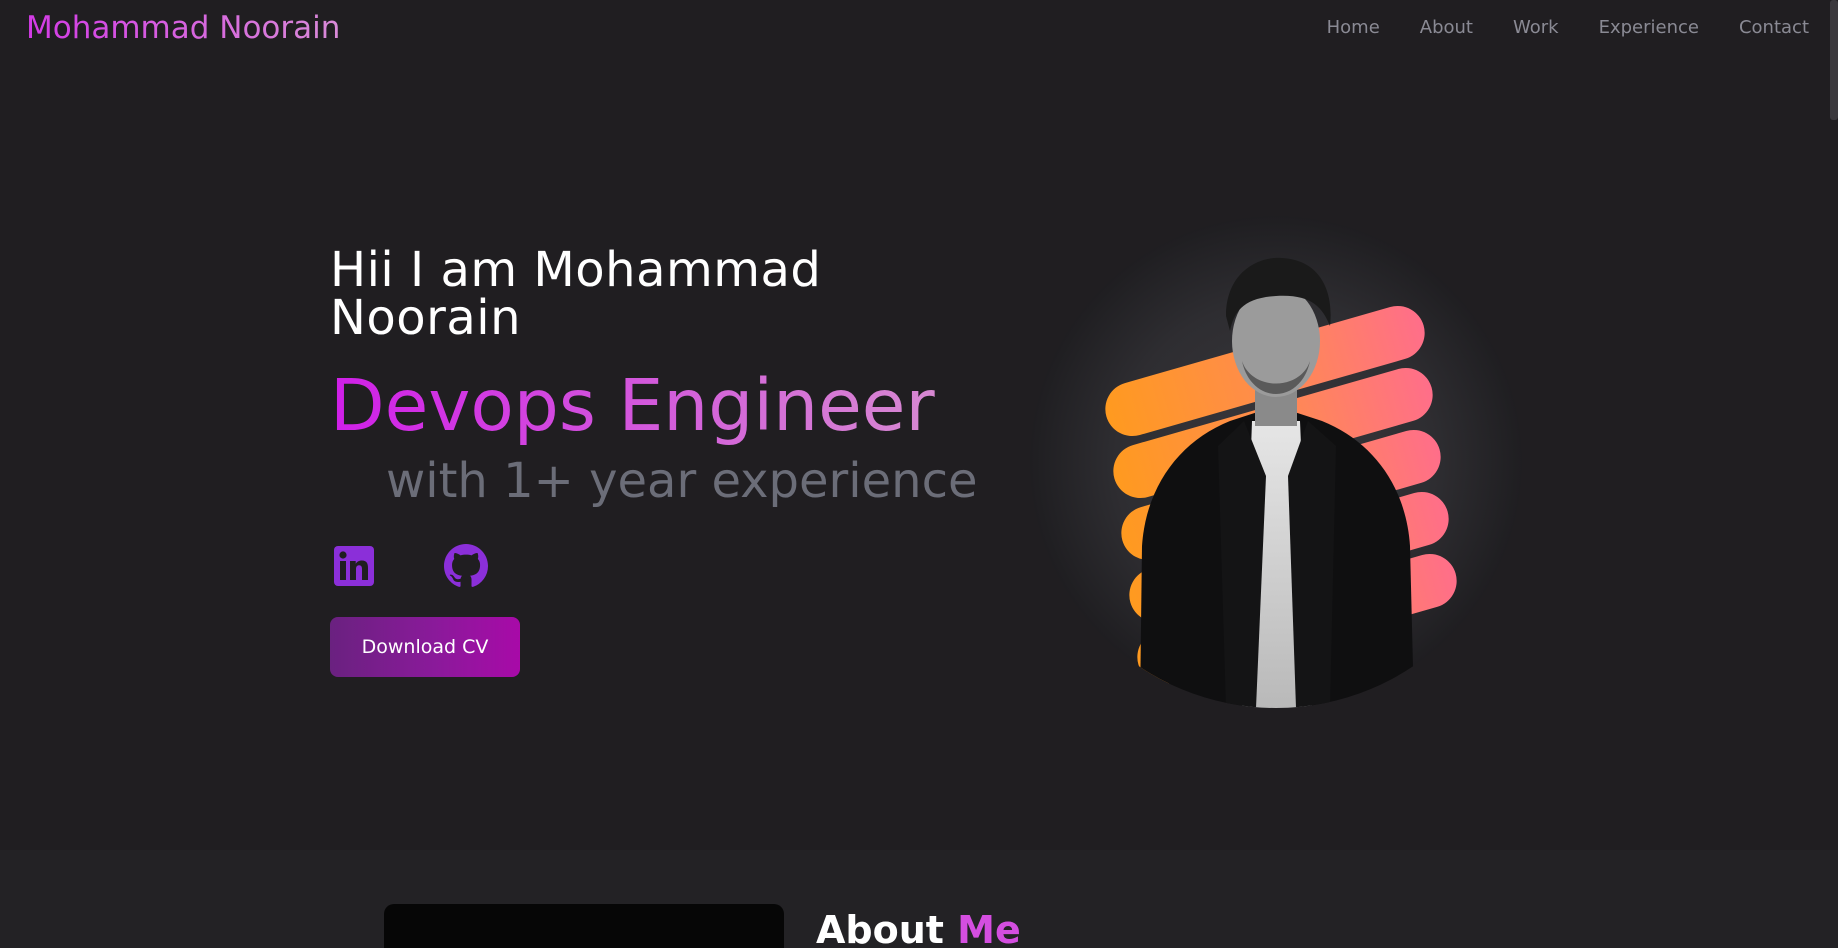 The image size is (1838, 948). What do you see at coordinates (584, 926) in the screenshot?
I see `about-photo` at bounding box center [584, 926].